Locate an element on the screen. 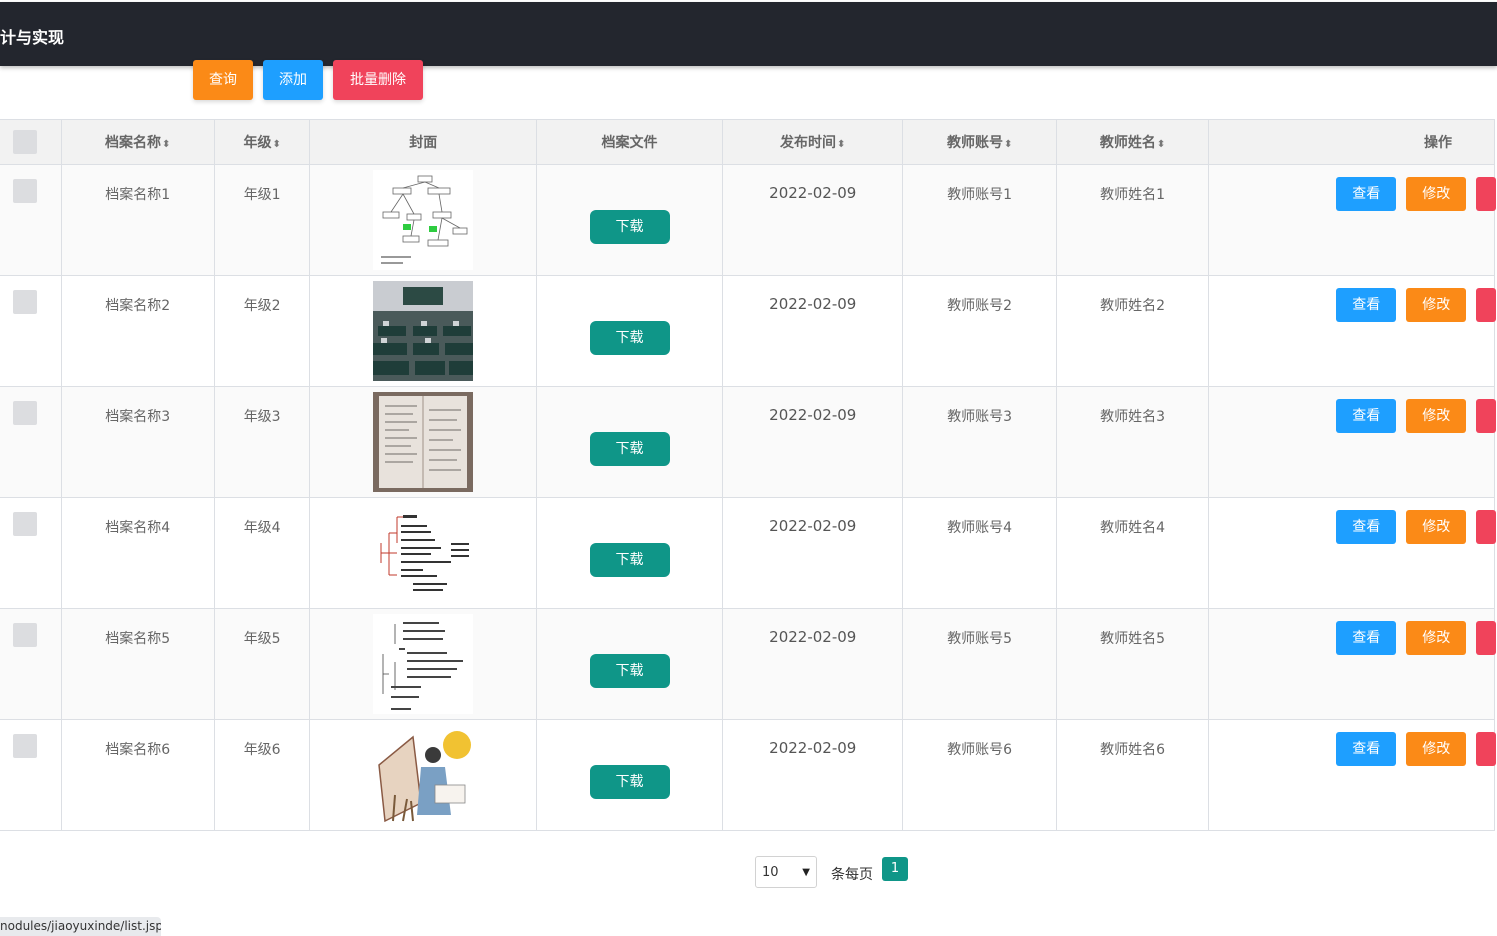  cover-image-reading-illustration is located at coordinates (423, 775).